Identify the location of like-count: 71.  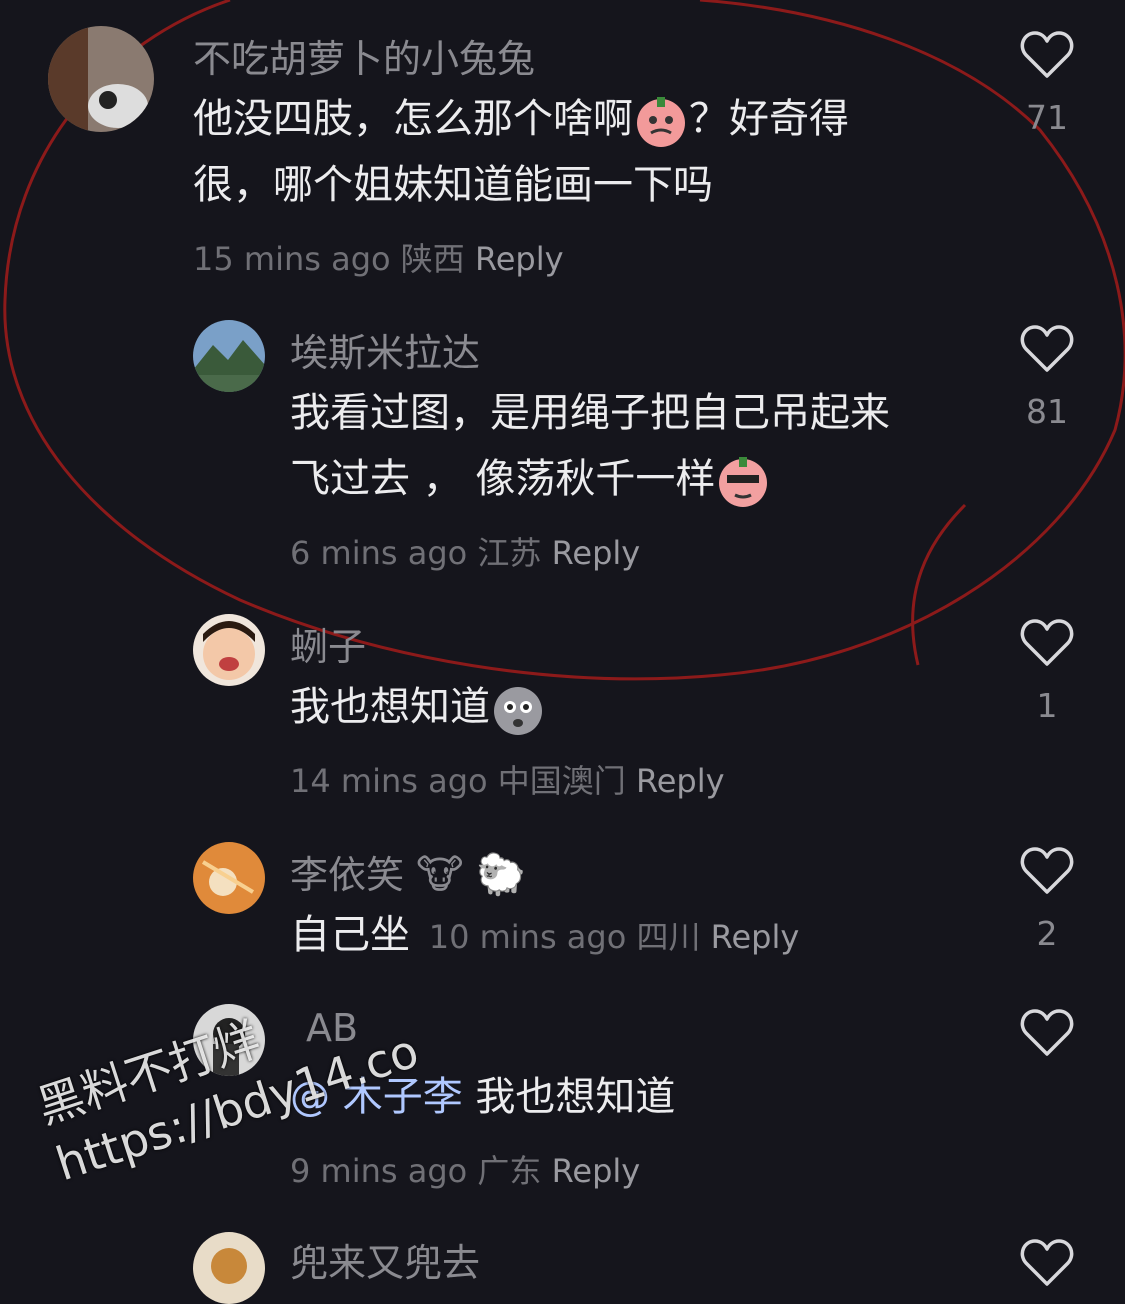
(1047, 117).